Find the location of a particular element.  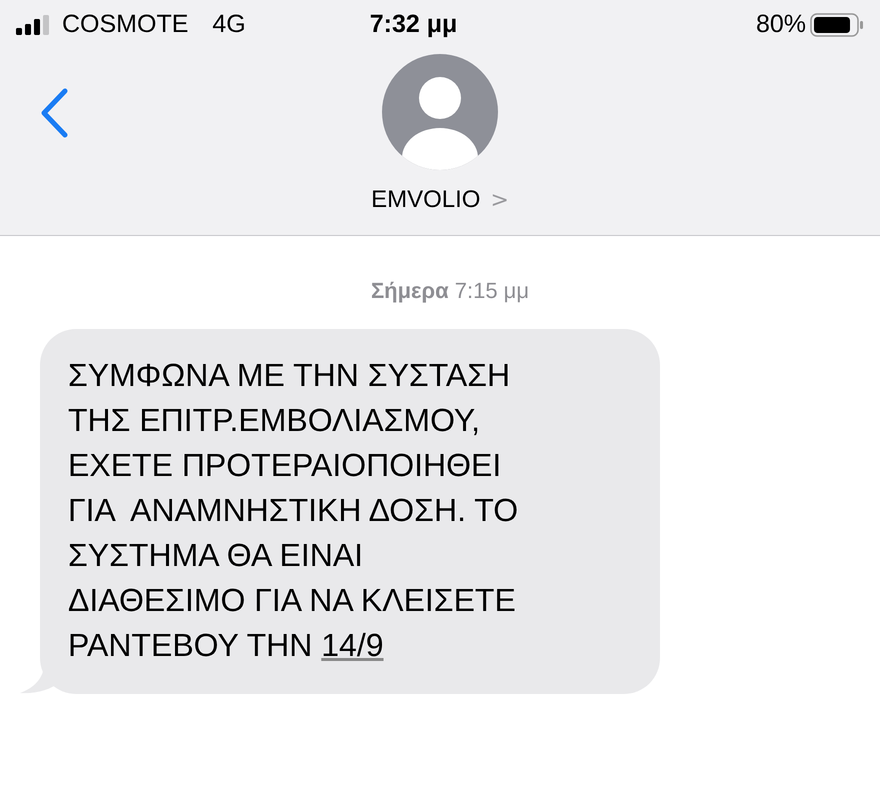

battery-percent: 80% is located at coordinates (781, 24).